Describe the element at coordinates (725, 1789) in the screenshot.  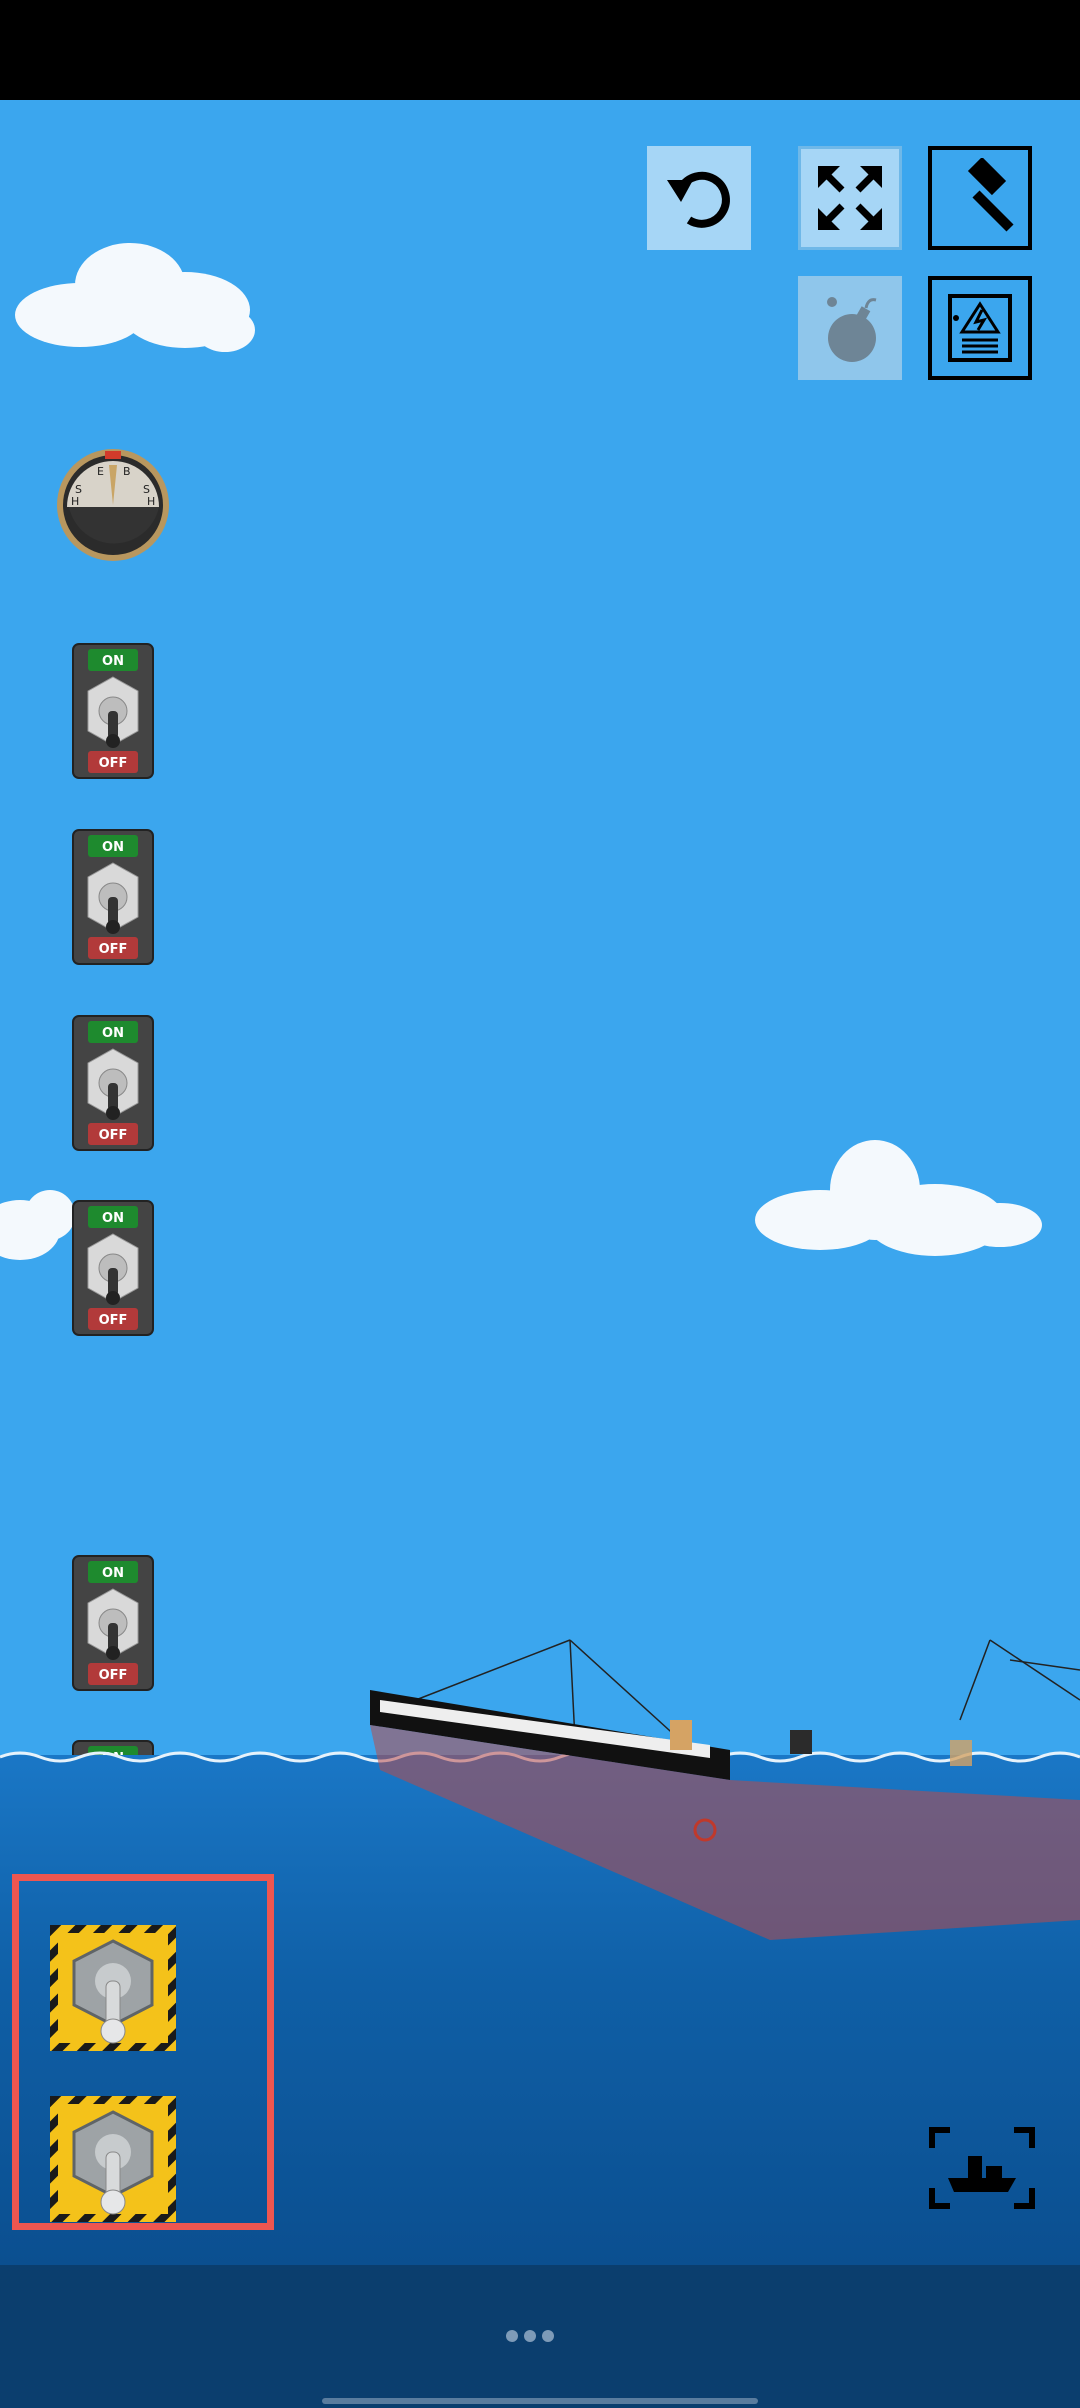
I see `sinking-ship` at that location.